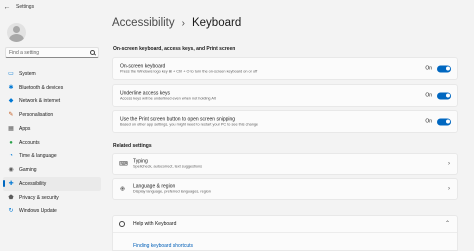 The height and width of the screenshot is (251, 474). Describe the element at coordinates (444, 121) in the screenshot. I see `print-screen-toggle` at that location.